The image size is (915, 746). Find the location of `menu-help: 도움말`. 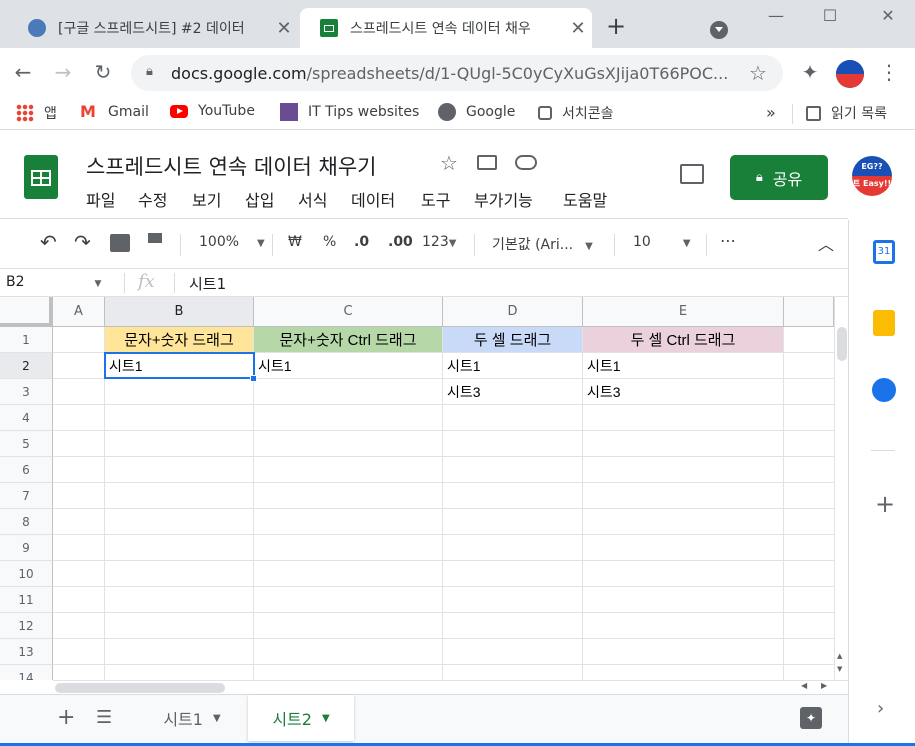

menu-help: 도움말 is located at coordinates (585, 199).